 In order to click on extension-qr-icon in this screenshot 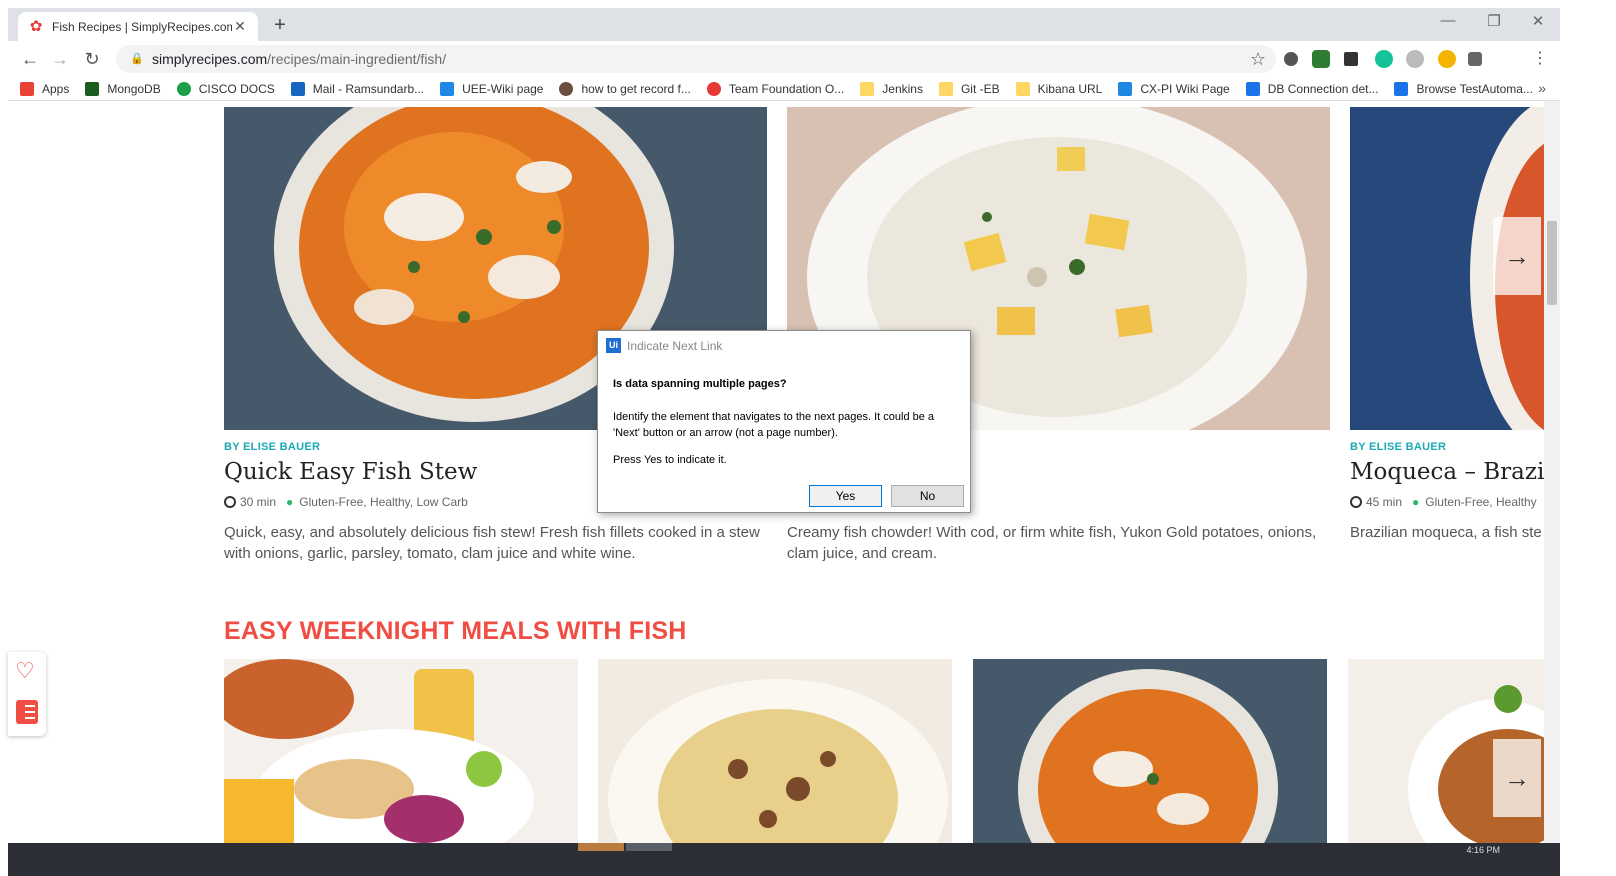, I will do `click(1351, 59)`.